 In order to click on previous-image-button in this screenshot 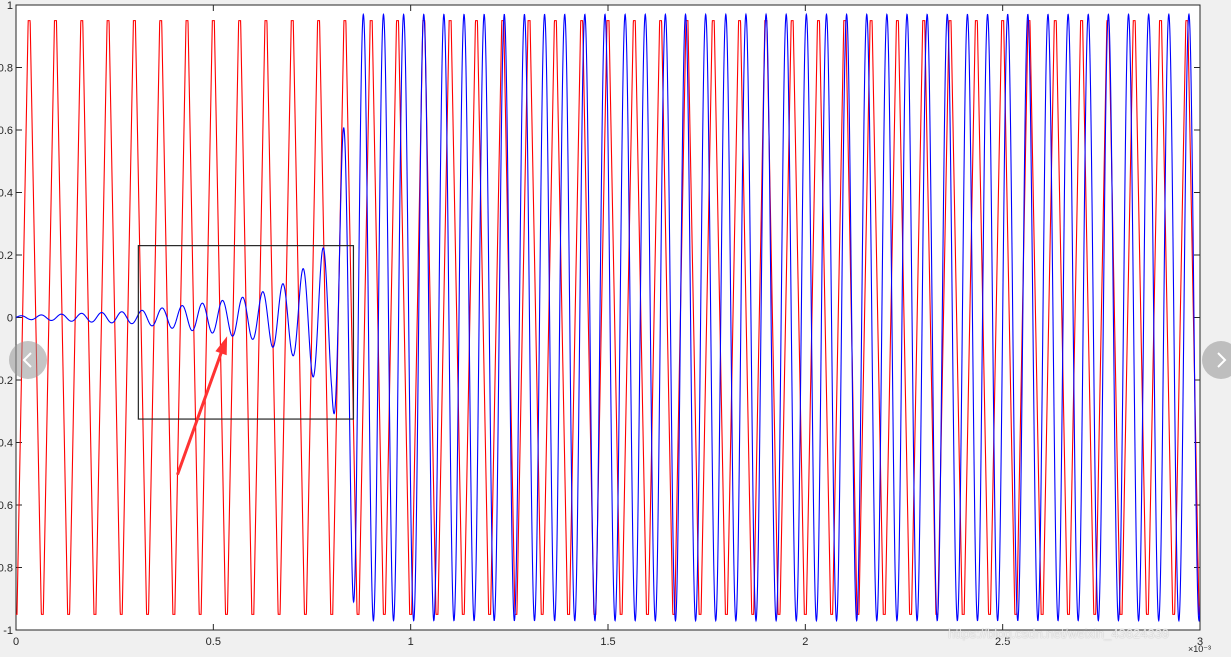, I will do `click(28, 360)`.